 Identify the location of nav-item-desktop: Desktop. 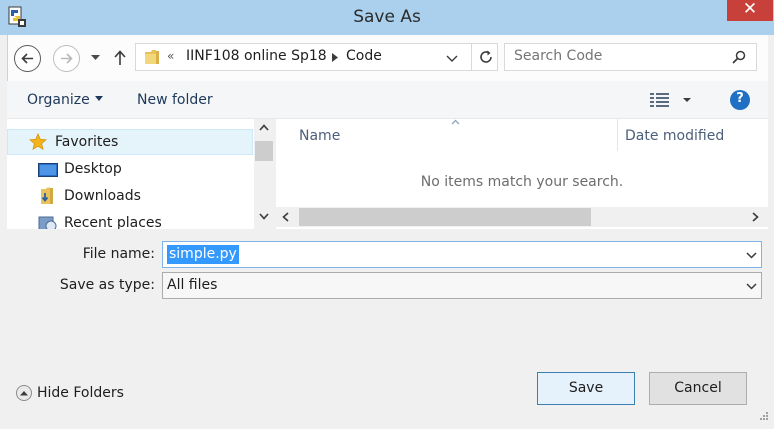
(130, 170).